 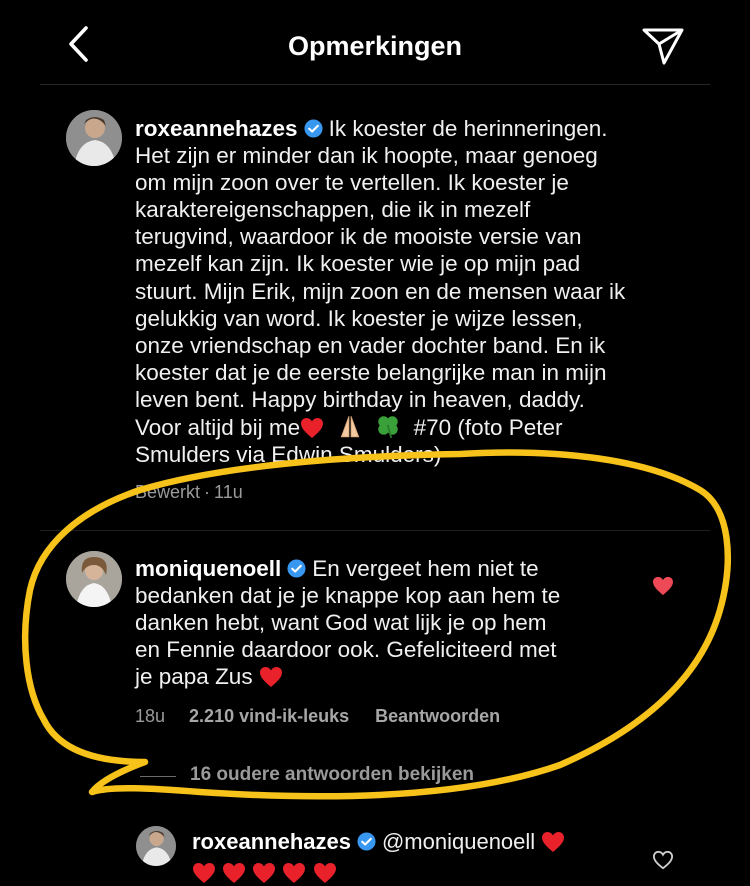 I want to click on post-author-avatar, so click(x=94, y=138).